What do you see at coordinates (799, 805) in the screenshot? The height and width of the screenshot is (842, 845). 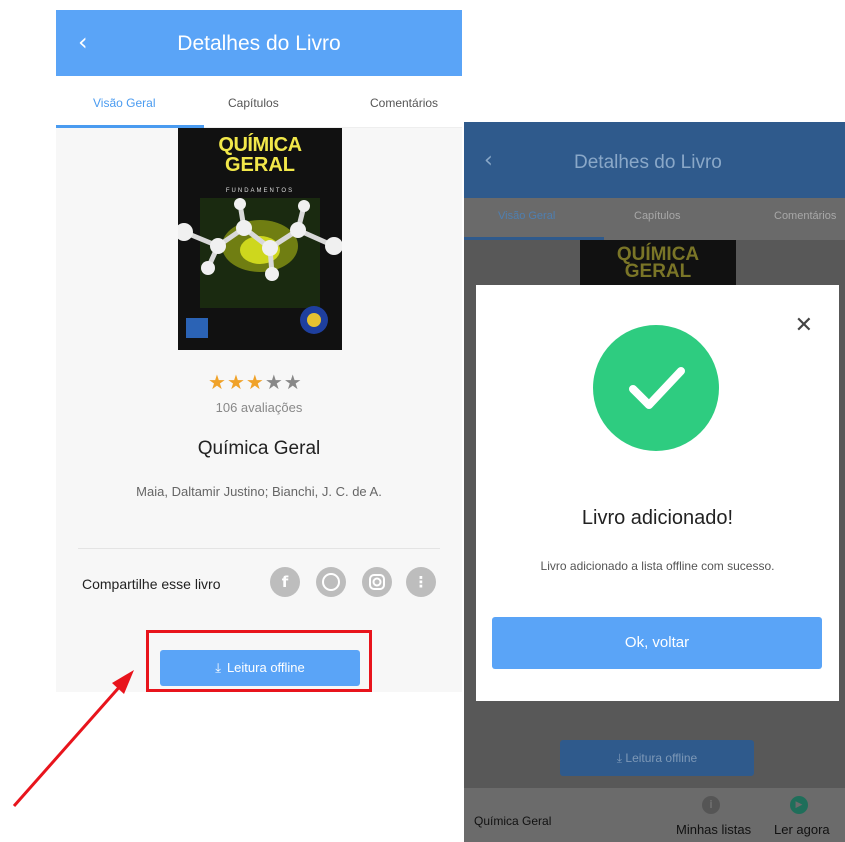 I see `play-icon: ▶` at bounding box center [799, 805].